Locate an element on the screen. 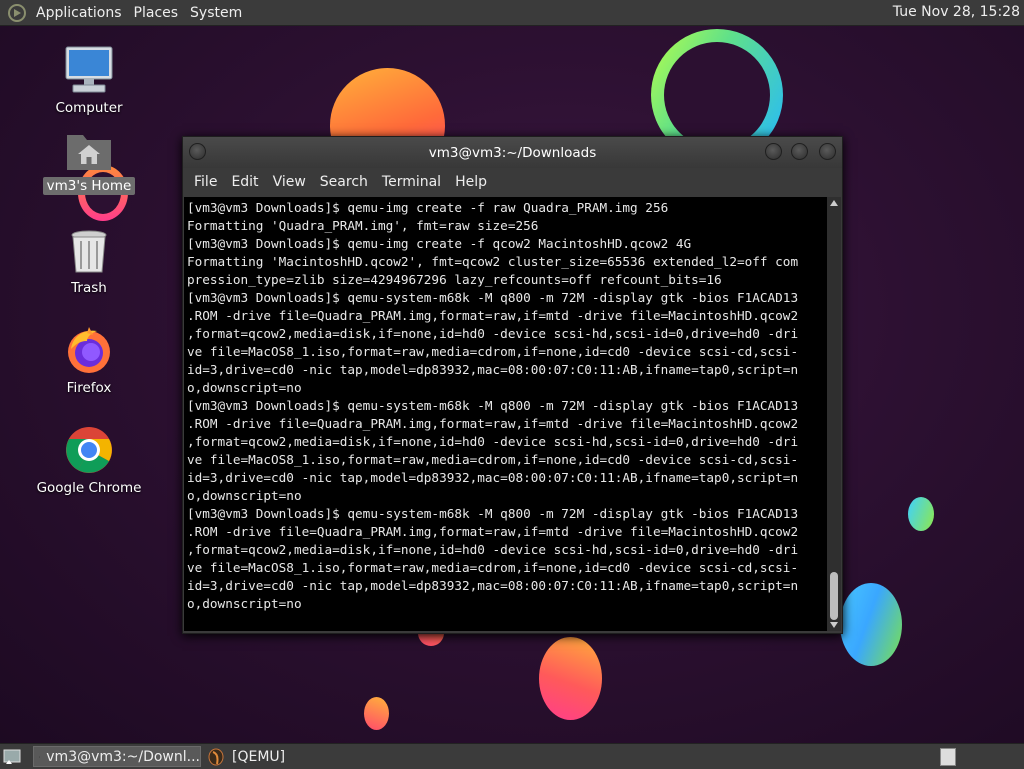 The image size is (1024, 769). taskbar-item-qemu: [QEMU] is located at coordinates (275, 756).